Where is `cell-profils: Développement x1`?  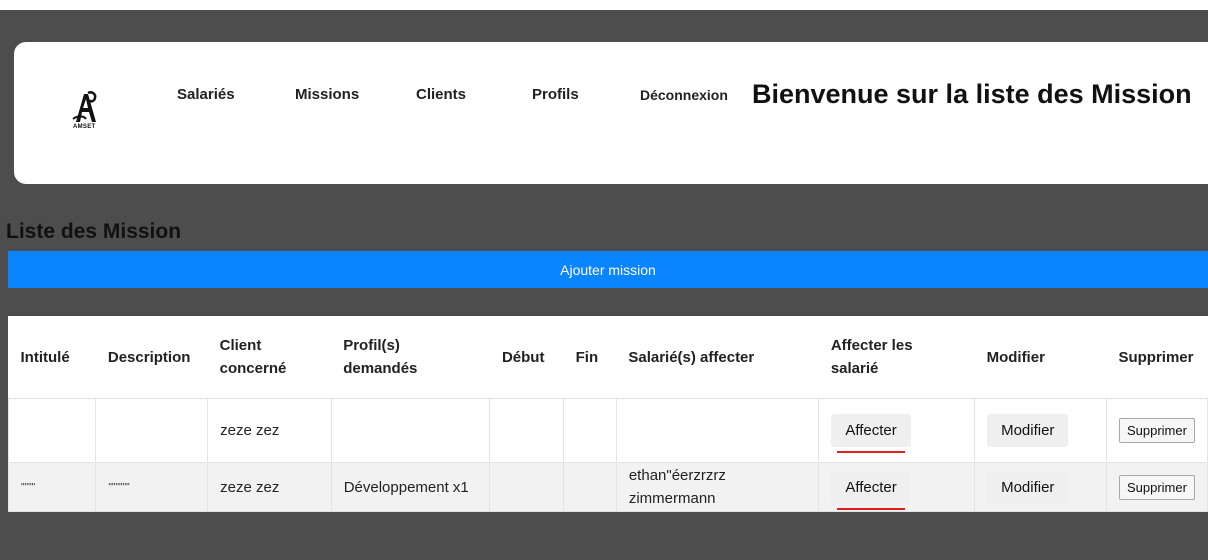
cell-profils: Développement x1 is located at coordinates (410, 487).